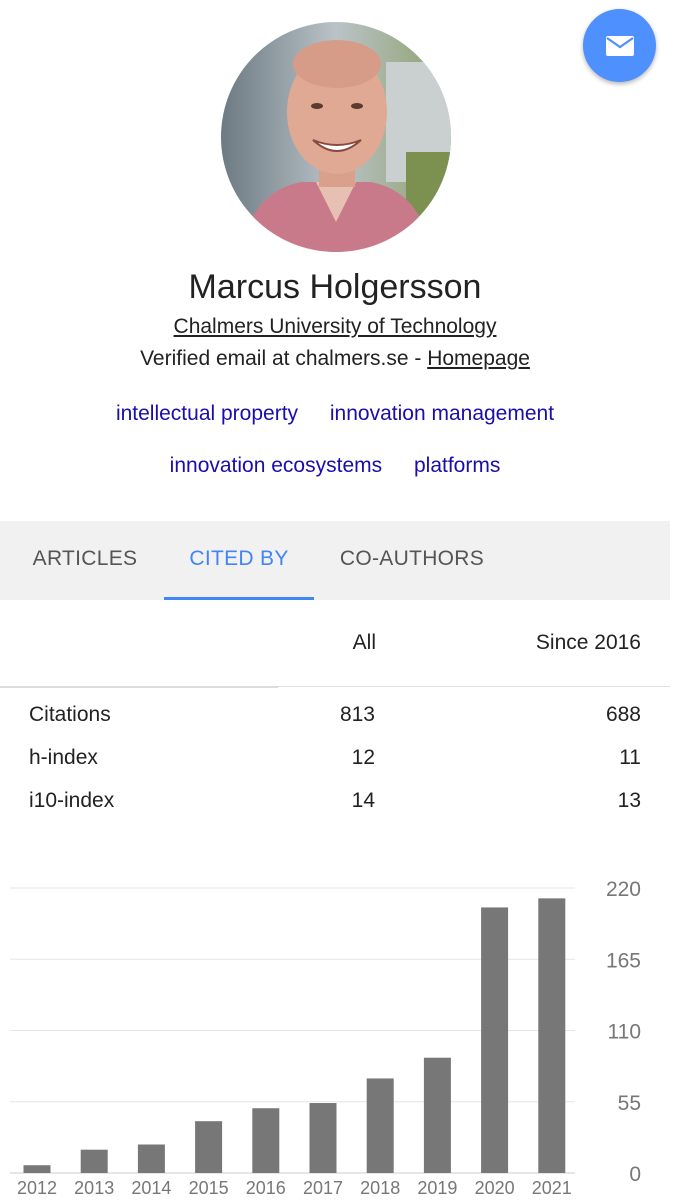 This screenshot has width=681, height=1200. Describe the element at coordinates (70, 715) in the screenshot. I see `row-label: Citations` at that location.